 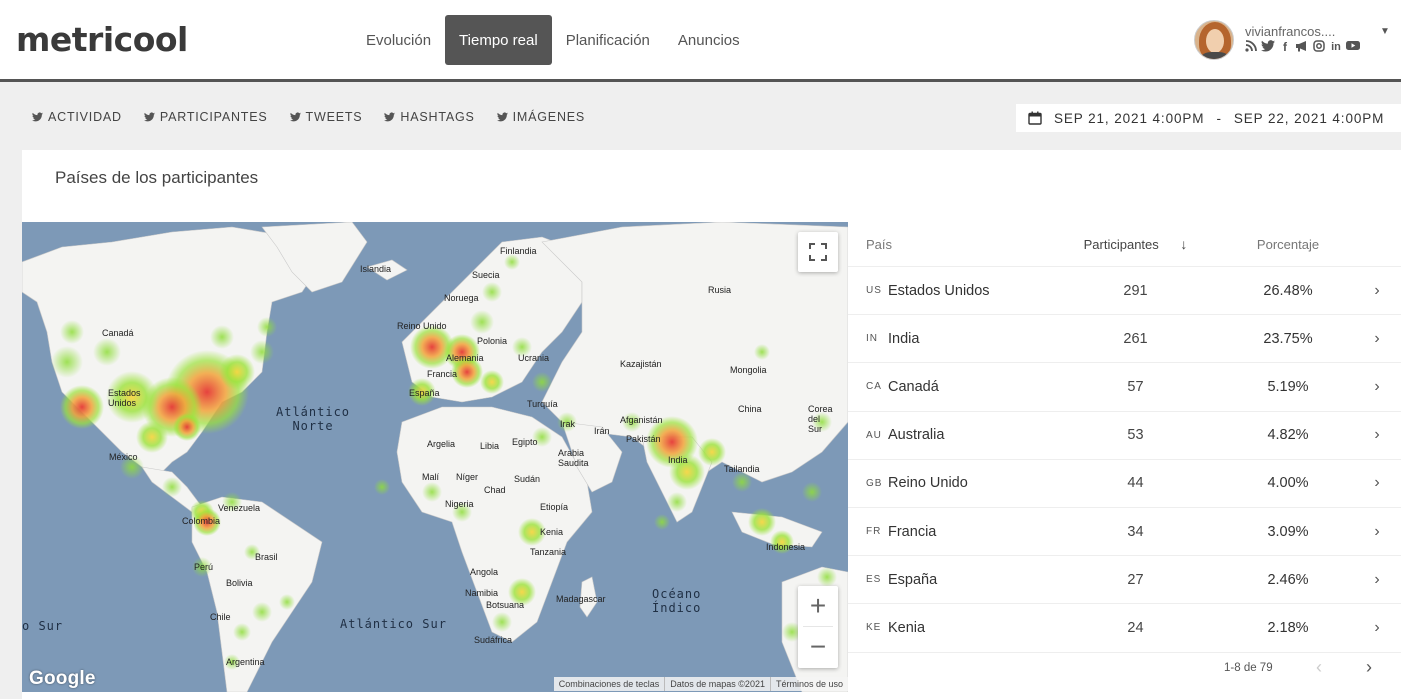 I want to click on map-label: Etiopía, so click(x=554, y=507).